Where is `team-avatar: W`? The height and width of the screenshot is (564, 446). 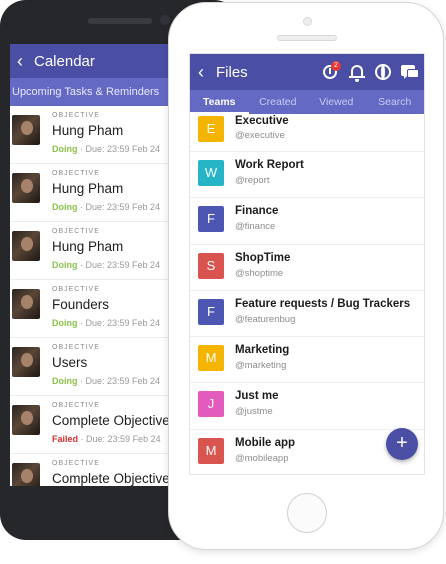
team-avatar: W is located at coordinates (211, 173).